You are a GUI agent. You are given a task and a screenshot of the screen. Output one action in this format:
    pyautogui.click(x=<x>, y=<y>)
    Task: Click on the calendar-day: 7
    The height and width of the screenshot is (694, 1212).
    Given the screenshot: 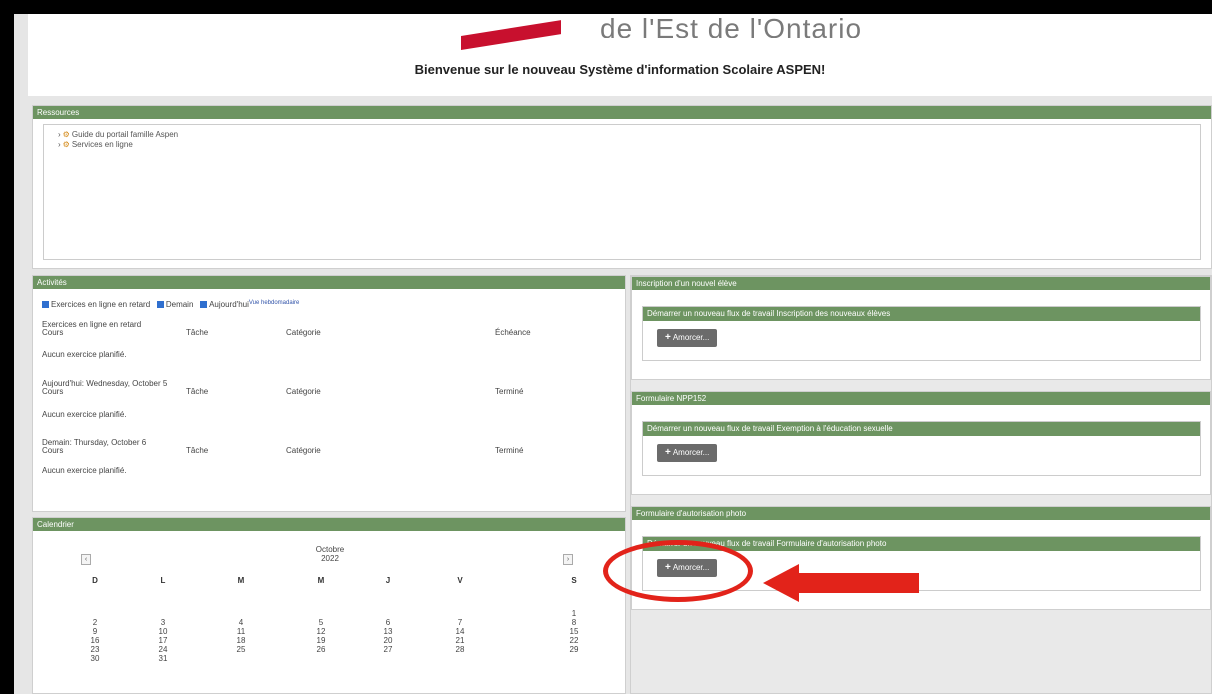 What is the action you would take?
    pyautogui.click(x=460, y=622)
    